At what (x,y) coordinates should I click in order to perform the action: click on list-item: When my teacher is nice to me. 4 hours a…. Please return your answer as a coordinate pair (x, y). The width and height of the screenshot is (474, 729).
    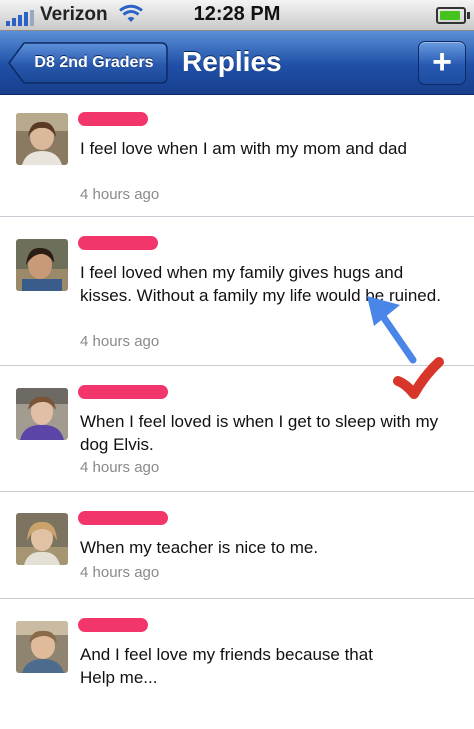
    Looking at the image, I should click on (237, 545).